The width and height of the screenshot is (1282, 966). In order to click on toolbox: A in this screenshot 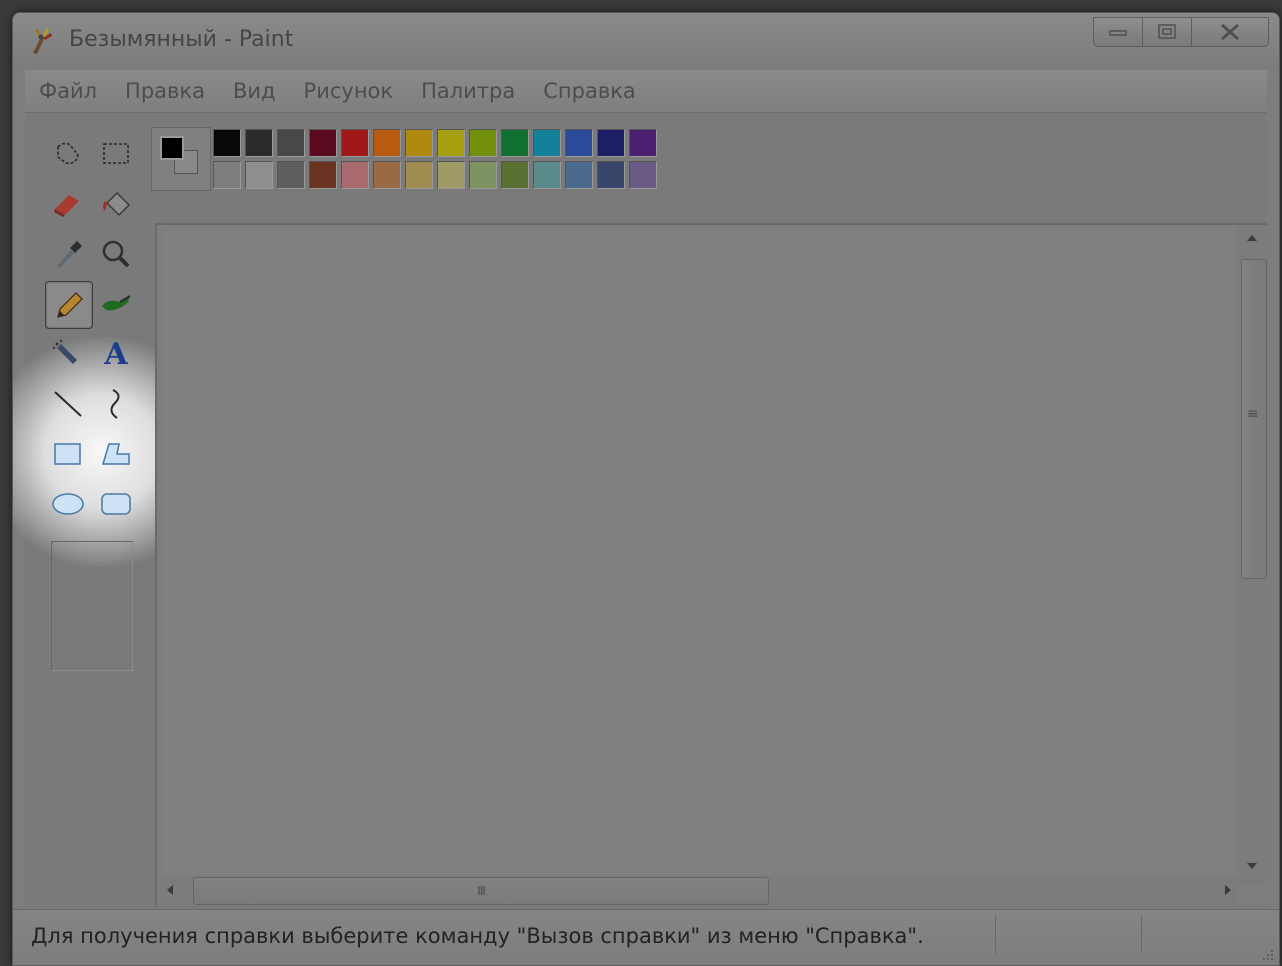, I will do `click(115, 512)`.